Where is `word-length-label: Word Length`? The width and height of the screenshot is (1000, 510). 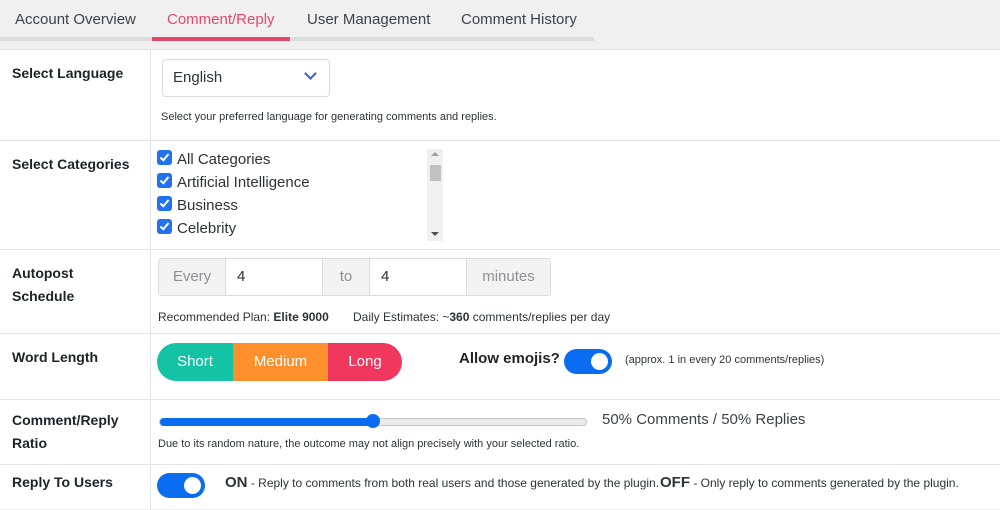 word-length-label: Word Length is located at coordinates (75, 366).